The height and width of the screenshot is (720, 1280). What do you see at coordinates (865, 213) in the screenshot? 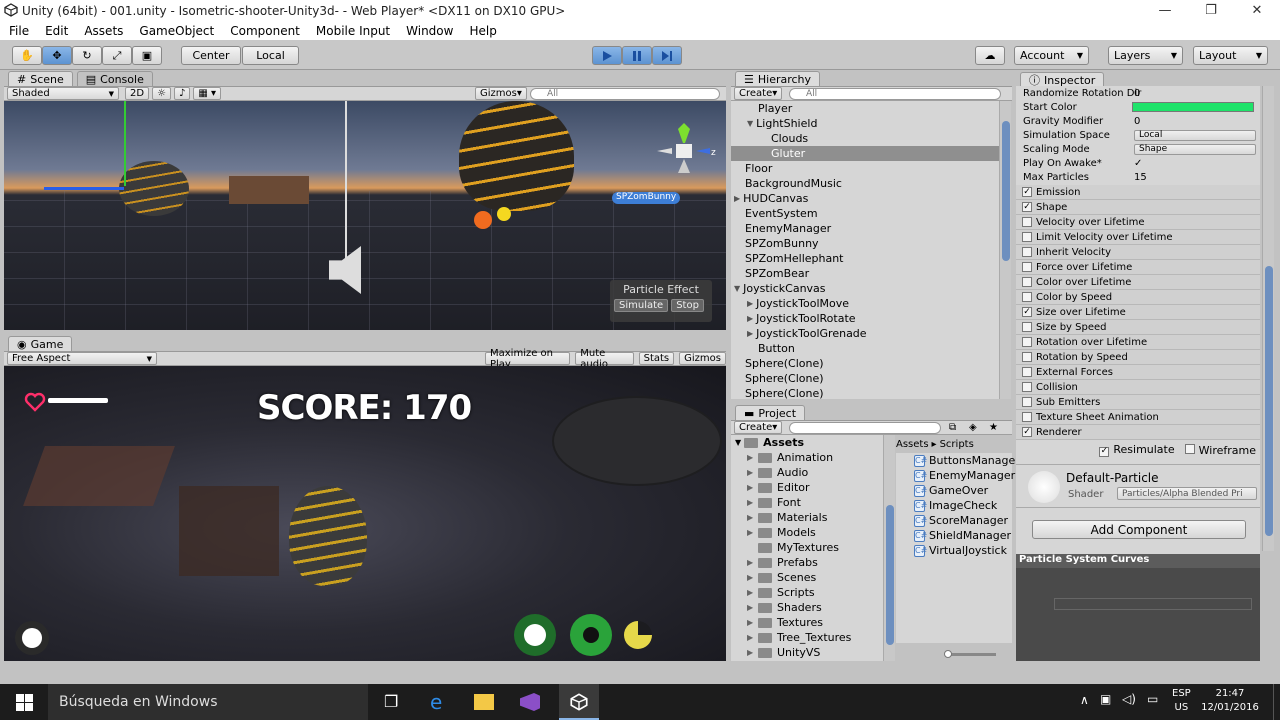
I see `hierarchy-item: EventSystem` at bounding box center [865, 213].